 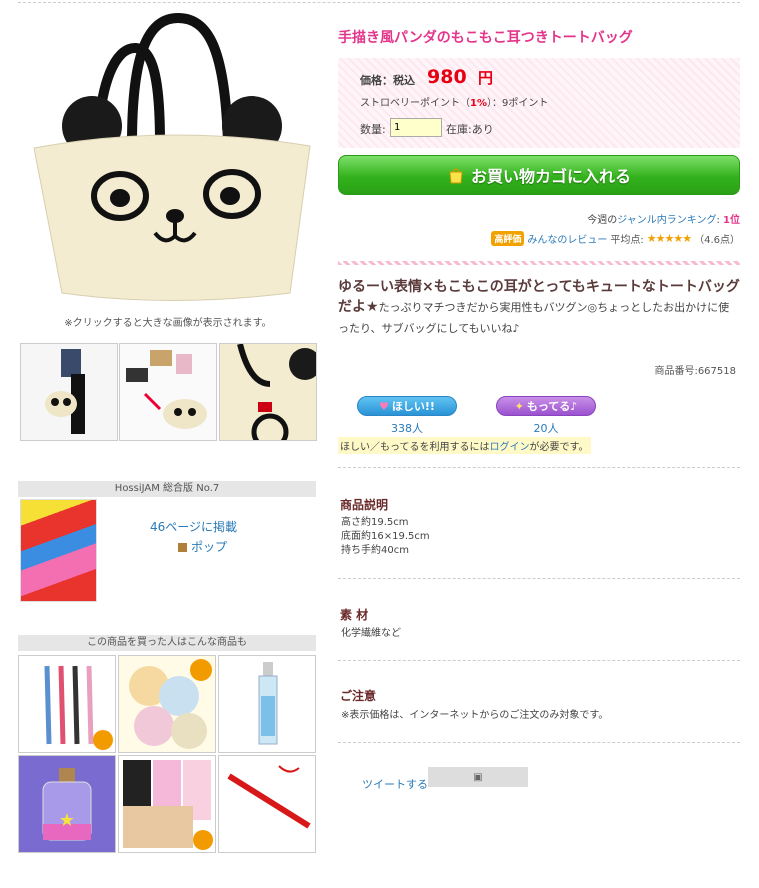 I want to click on stock-status: 在庫:あり, so click(x=470, y=129).